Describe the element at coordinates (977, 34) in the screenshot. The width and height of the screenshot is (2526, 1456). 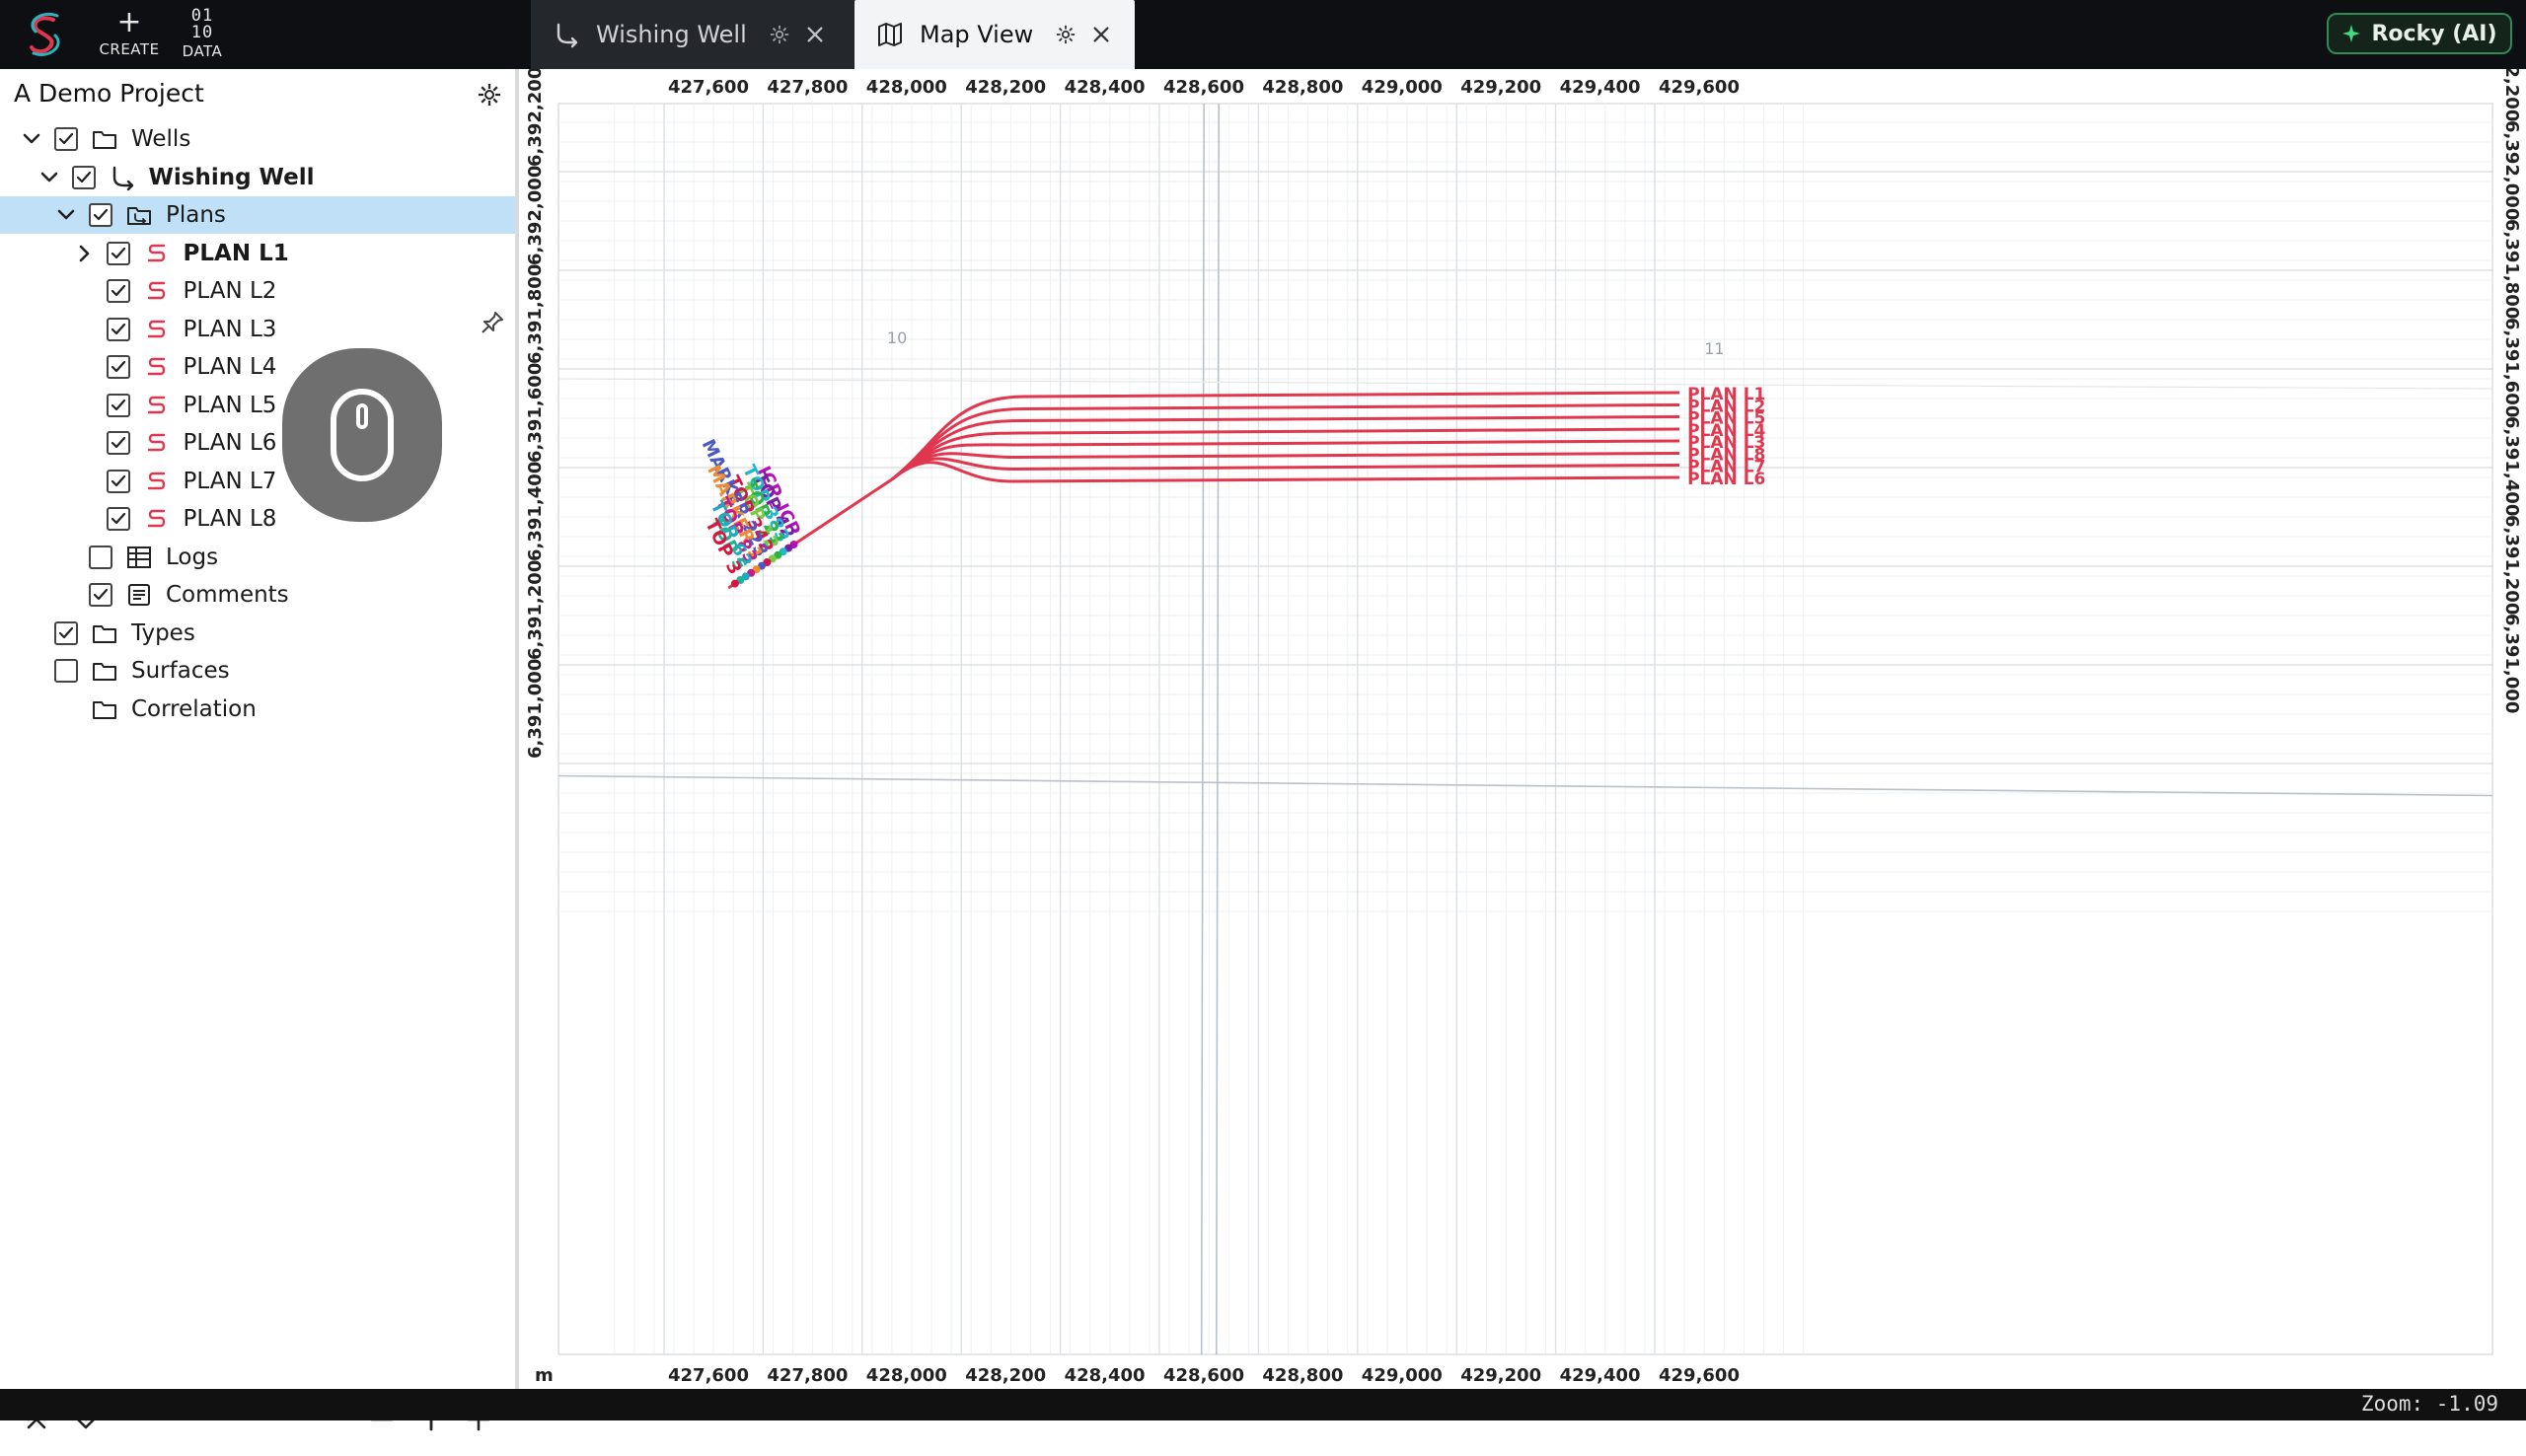
I see `tab-label: Map View` at that location.